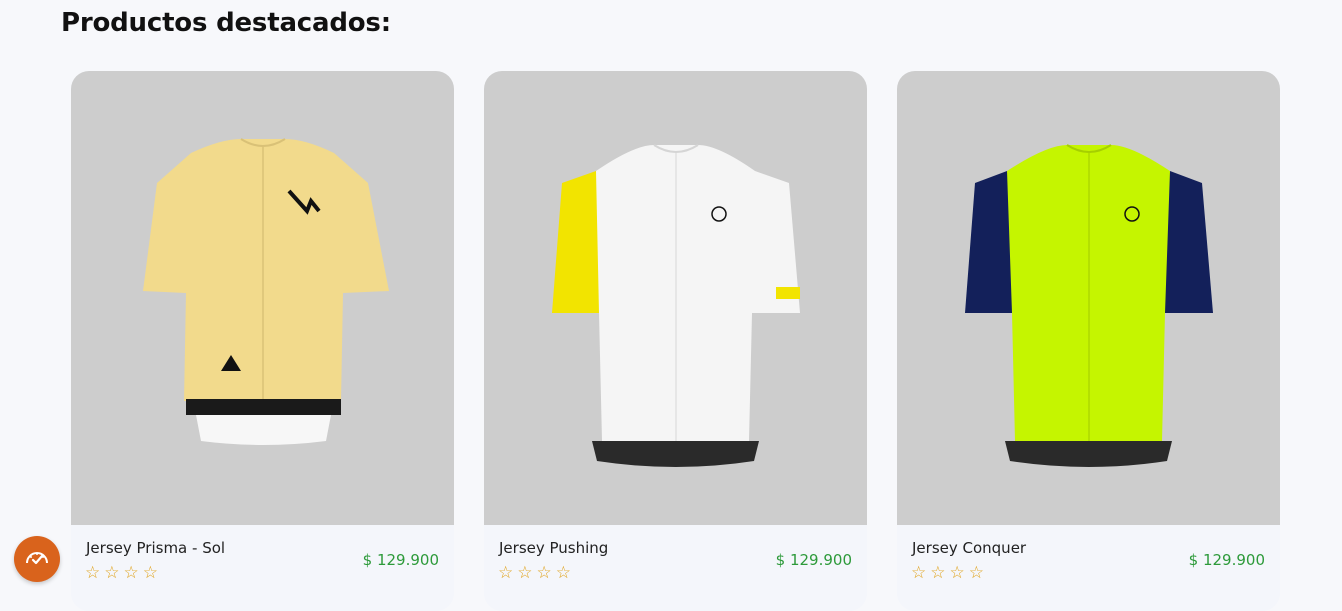  I want to click on product-name: Jersey Conquer, so click(969, 548).